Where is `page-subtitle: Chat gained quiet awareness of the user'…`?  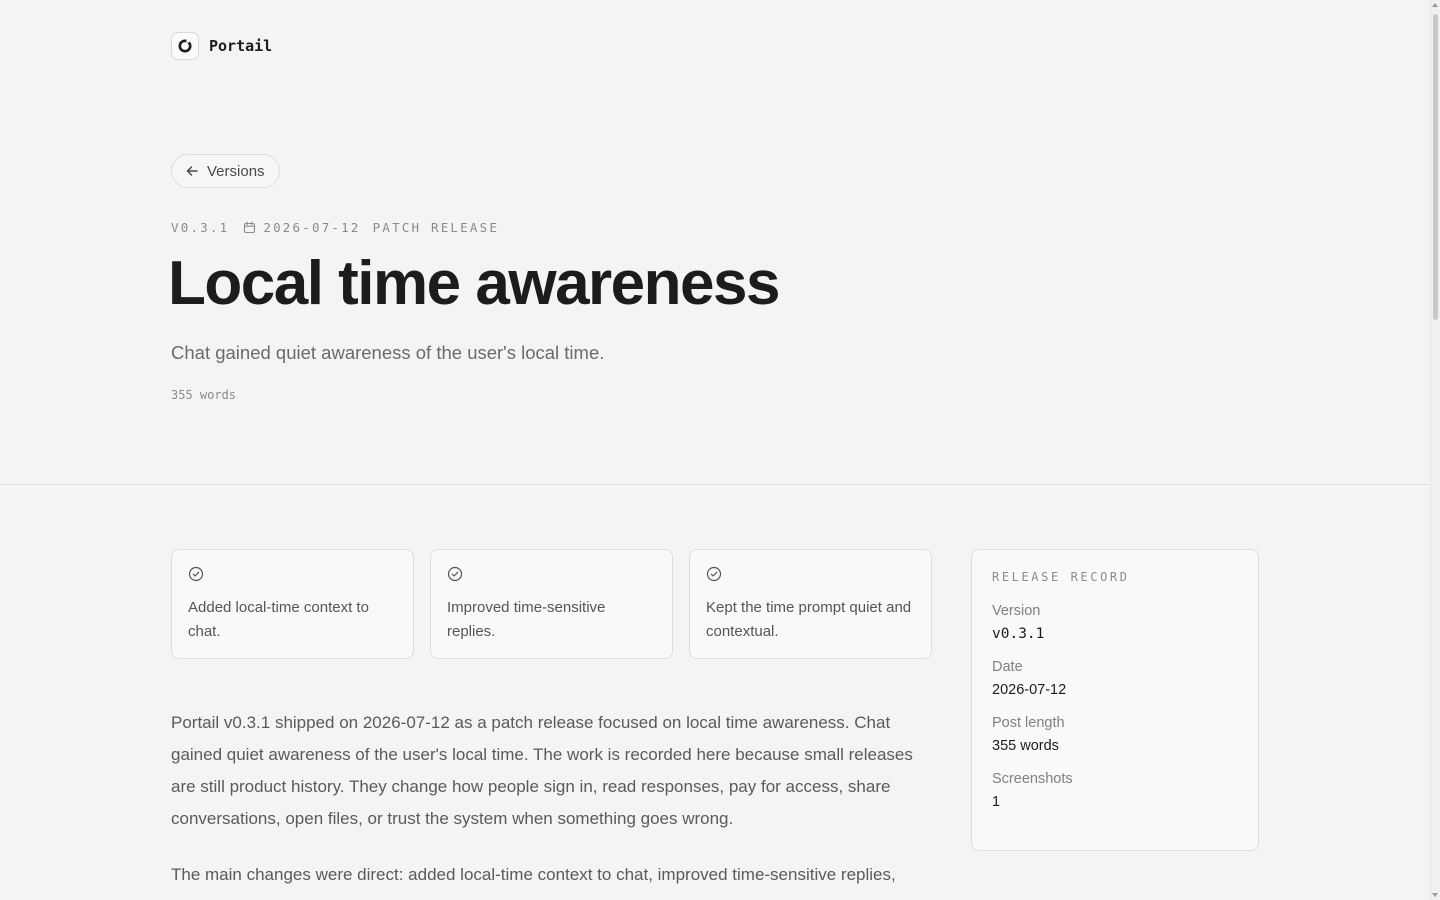
page-subtitle: Chat gained quiet awareness of the user'… is located at coordinates (388, 352).